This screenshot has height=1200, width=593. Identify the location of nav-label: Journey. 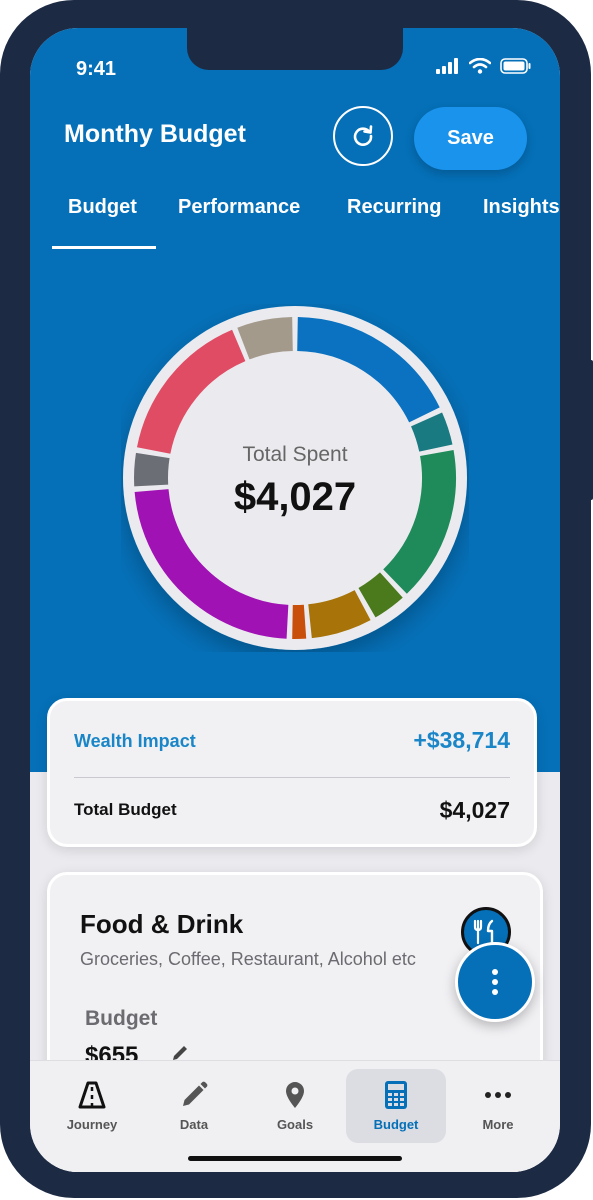
(92, 1124).